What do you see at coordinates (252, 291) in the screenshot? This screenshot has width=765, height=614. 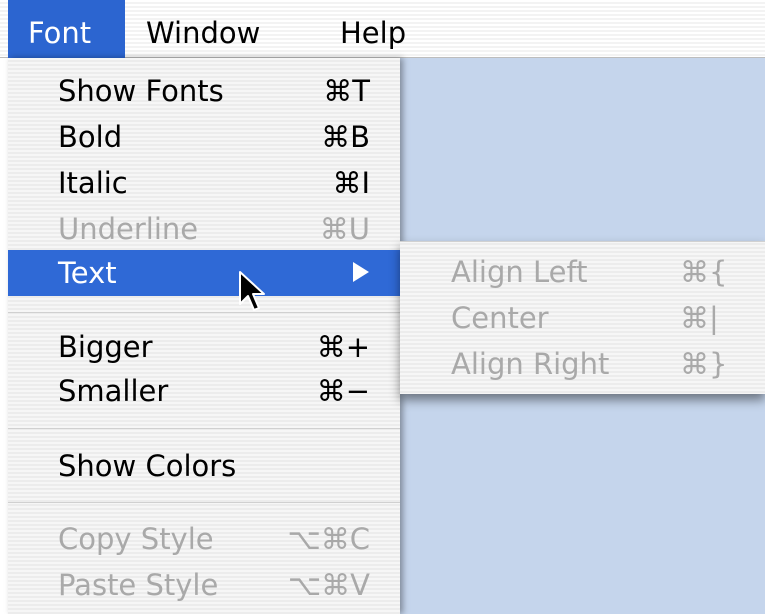 I see `mouse-pointer-icon` at bounding box center [252, 291].